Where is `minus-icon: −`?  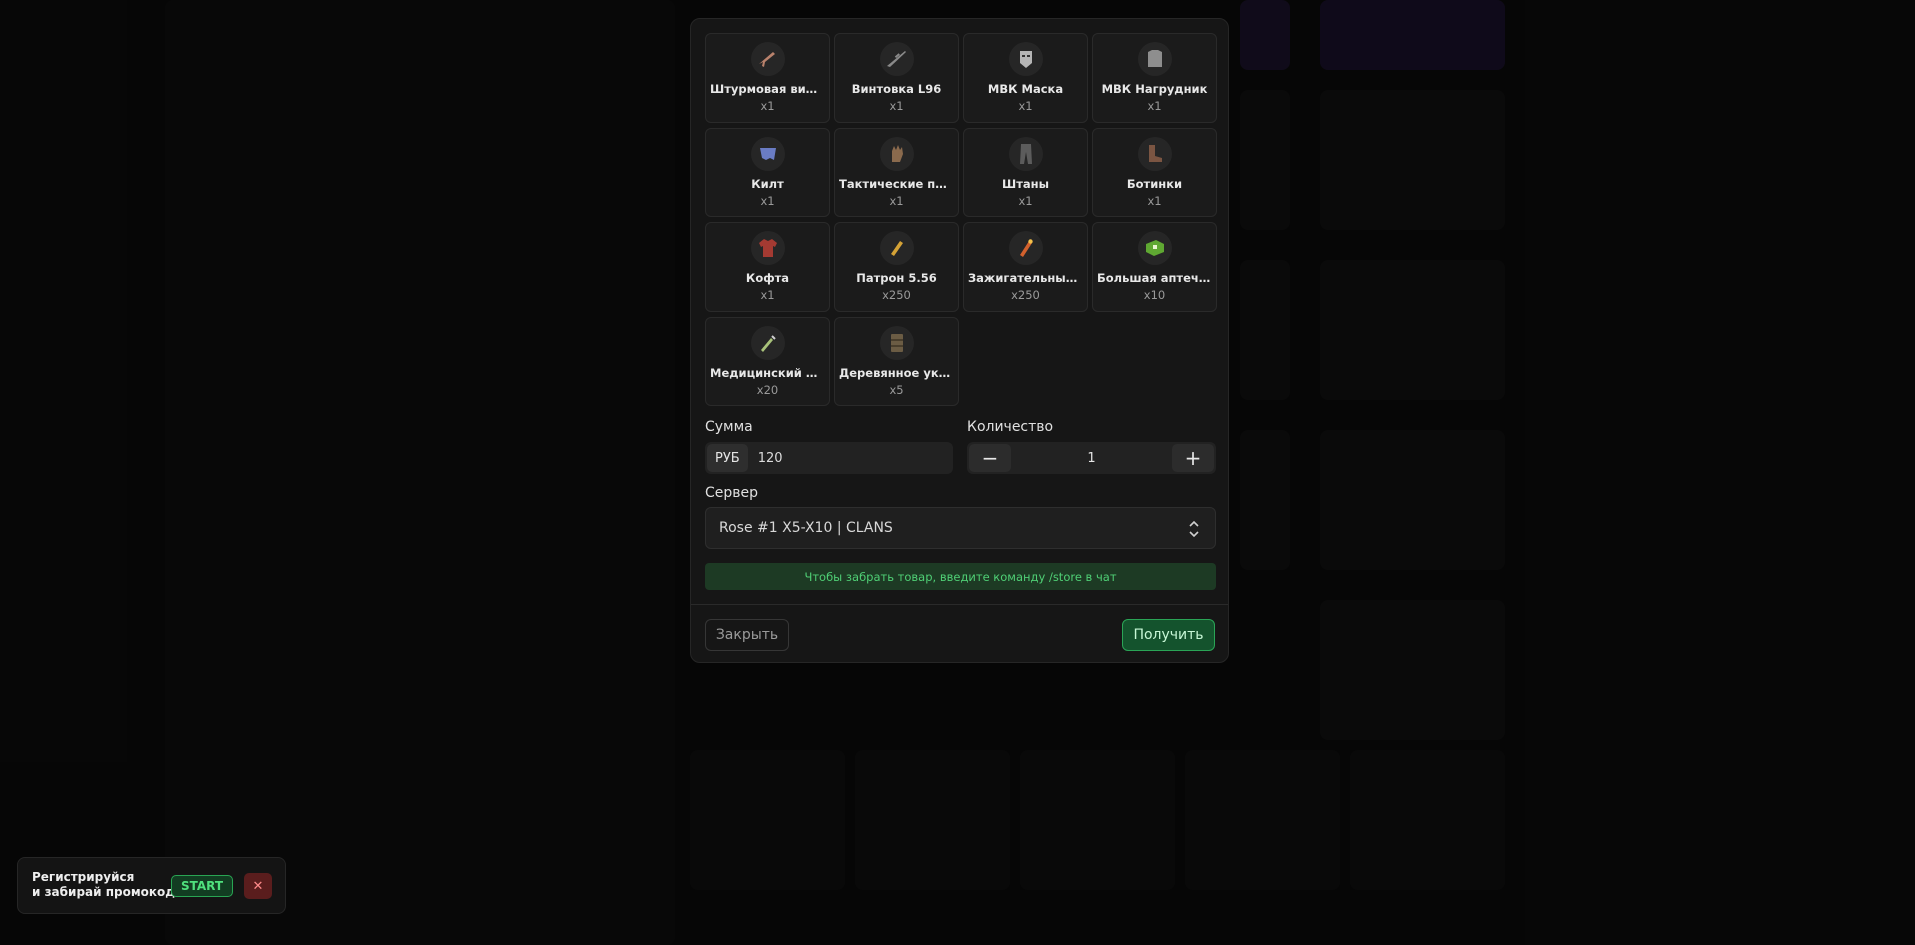
minus-icon: − is located at coordinates (990, 458).